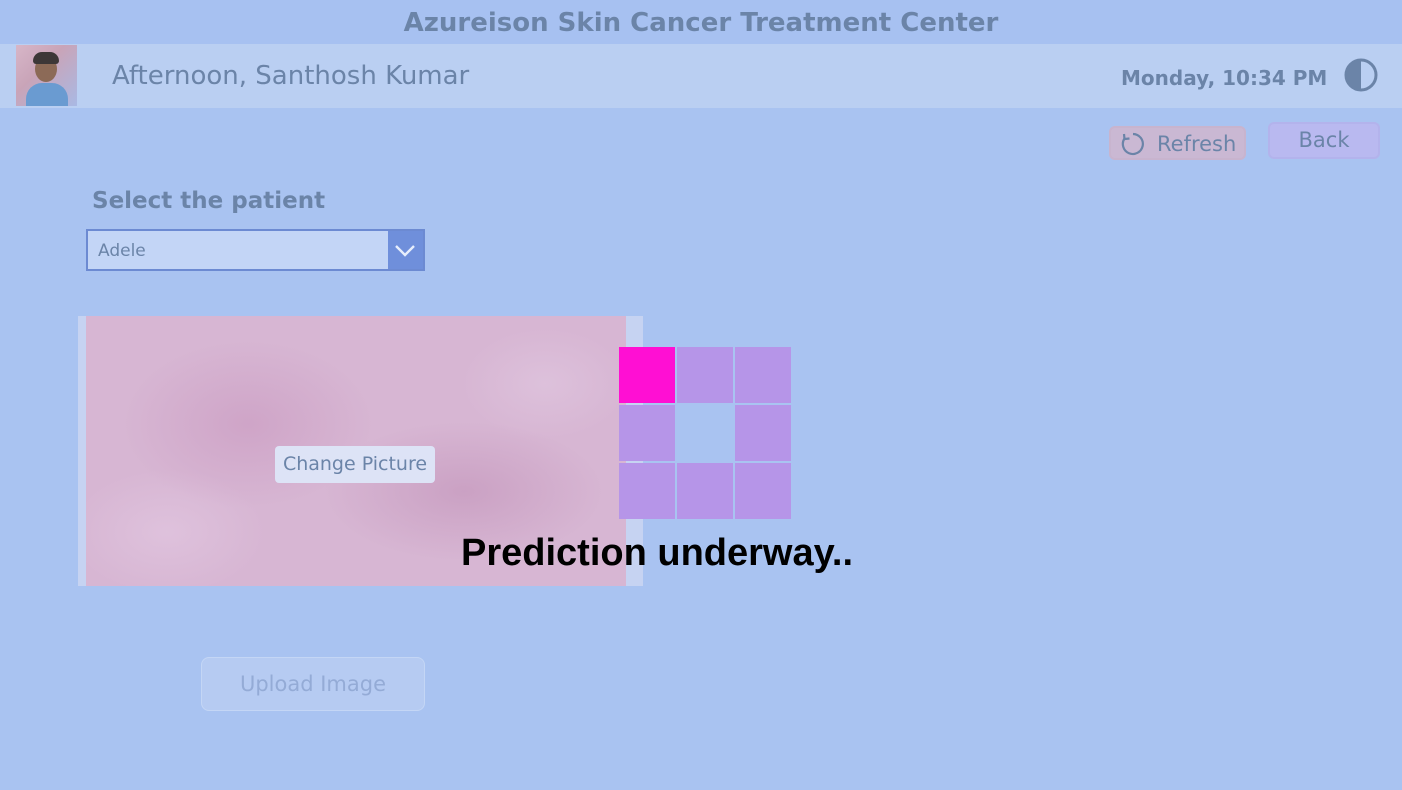 Image resolution: width=1402 pixels, height=790 pixels. Describe the element at coordinates (122, 251) in the screenshot. I see `patient-selected-value: Adele` at that location.